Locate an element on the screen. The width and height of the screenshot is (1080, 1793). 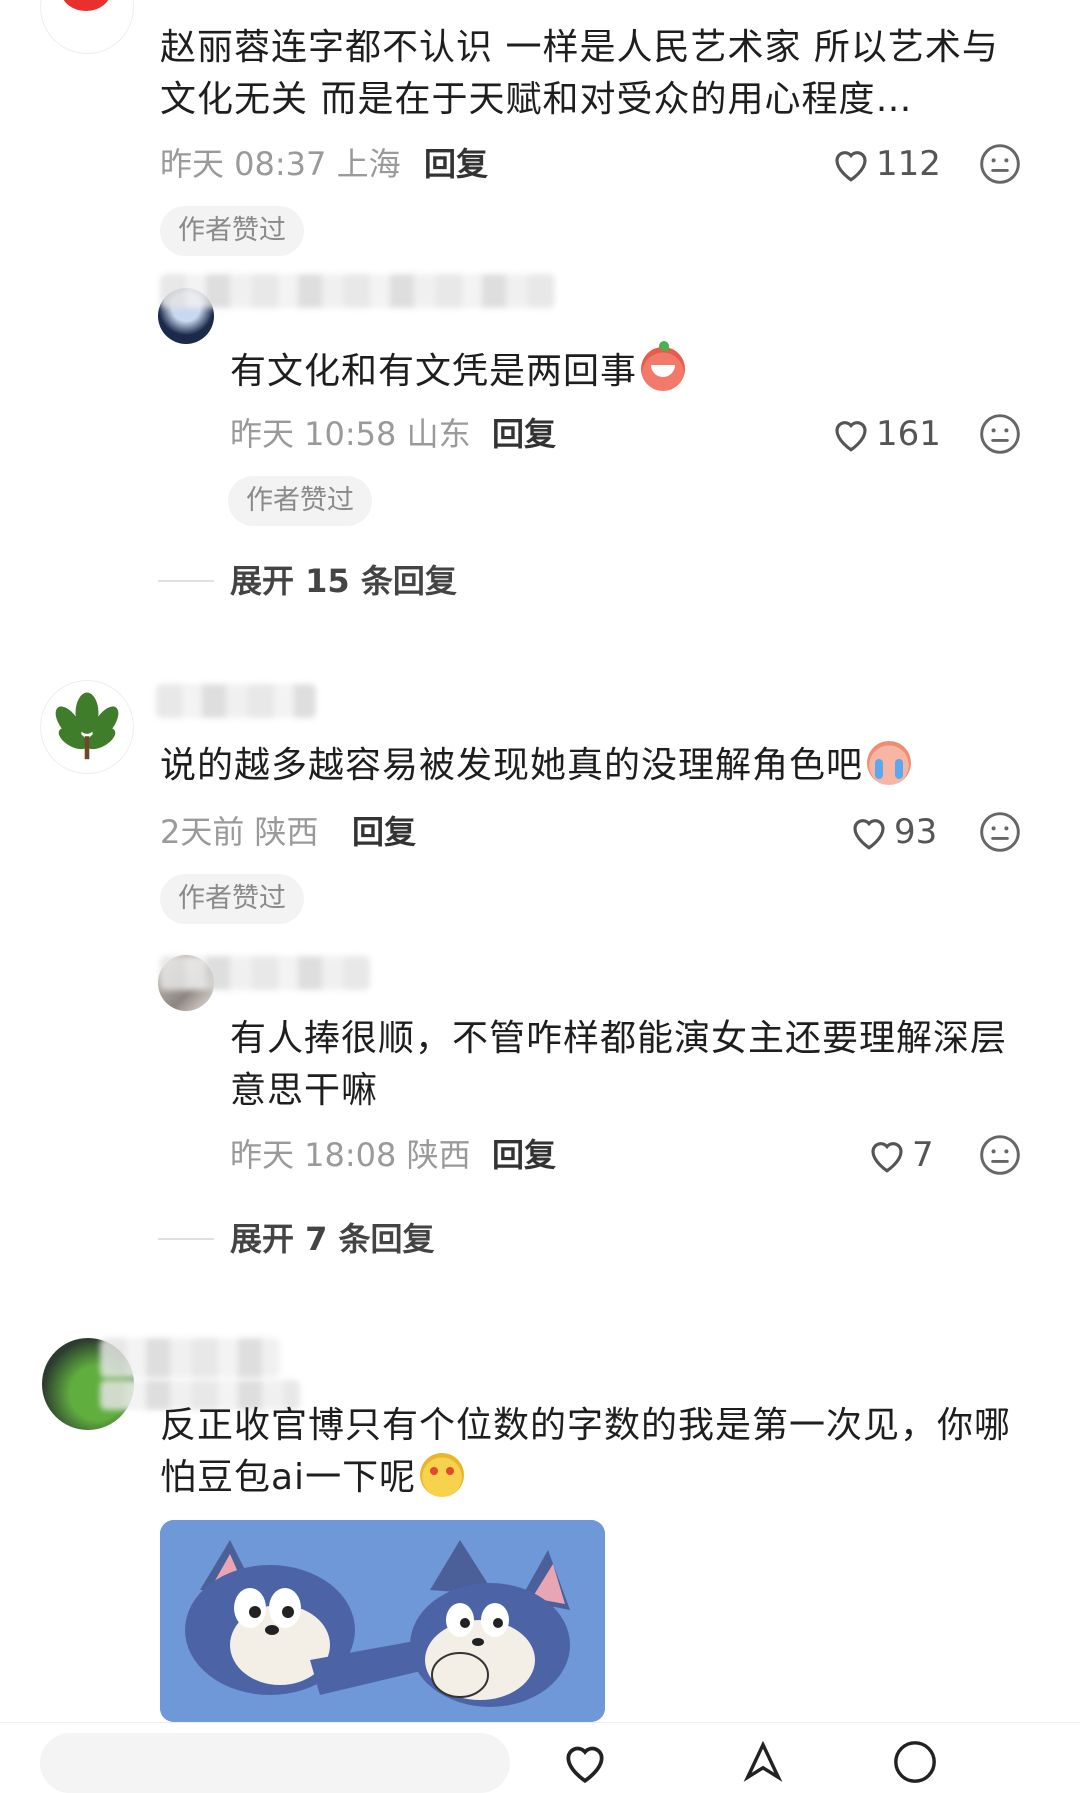
comment-meta: 昨天 08:37 上海 is located at coordinates (280, 164).